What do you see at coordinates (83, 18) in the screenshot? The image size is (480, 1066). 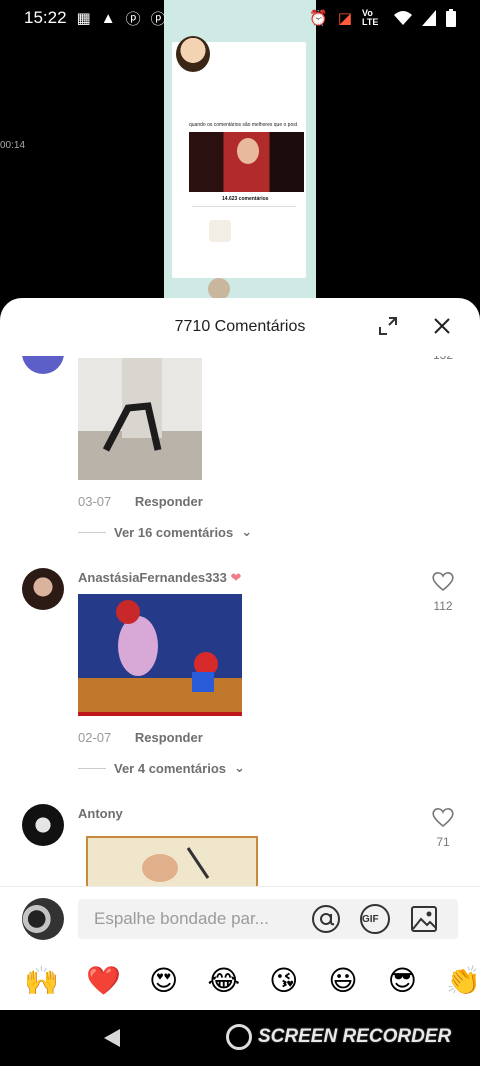 I see `gallery-icon: ▦` at bounding box center [83, 18].